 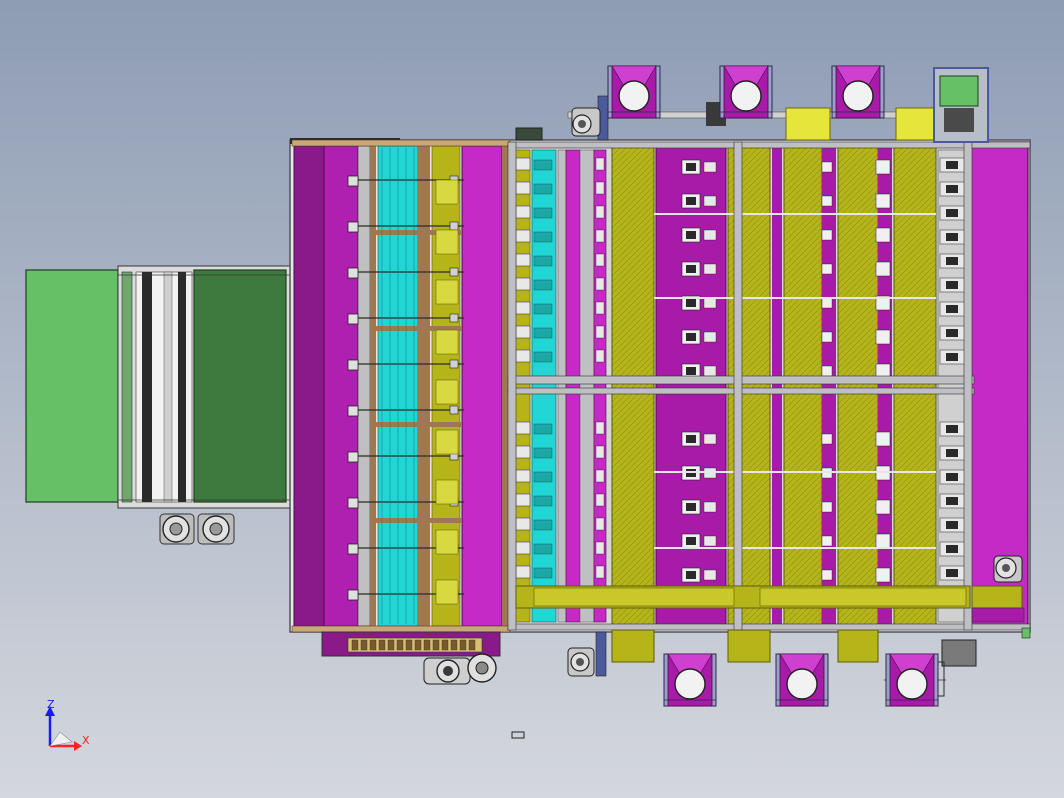 I want to click on small-marker, so click(x=518, y=735).